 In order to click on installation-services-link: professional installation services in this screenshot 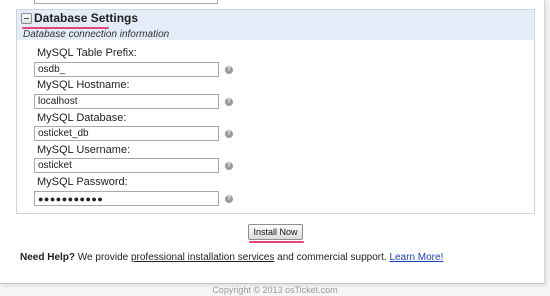, I will do `click(202, 257)`.